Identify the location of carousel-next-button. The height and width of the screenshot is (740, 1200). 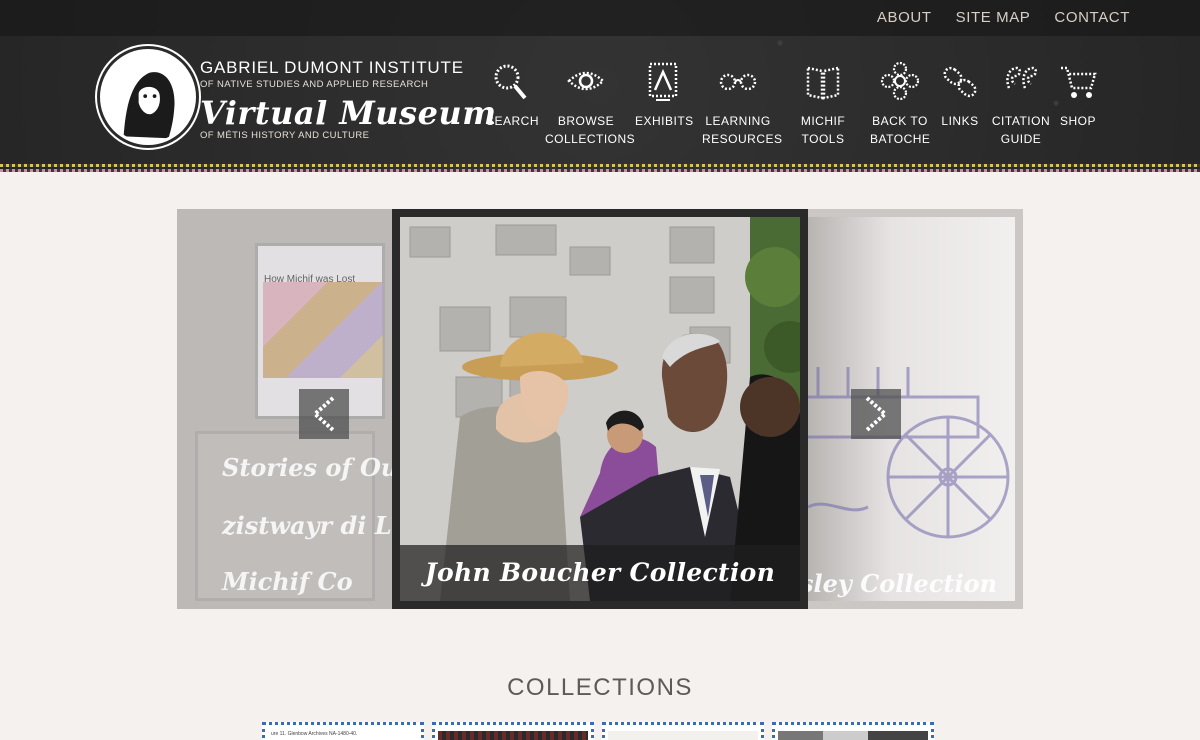
(876, 414).